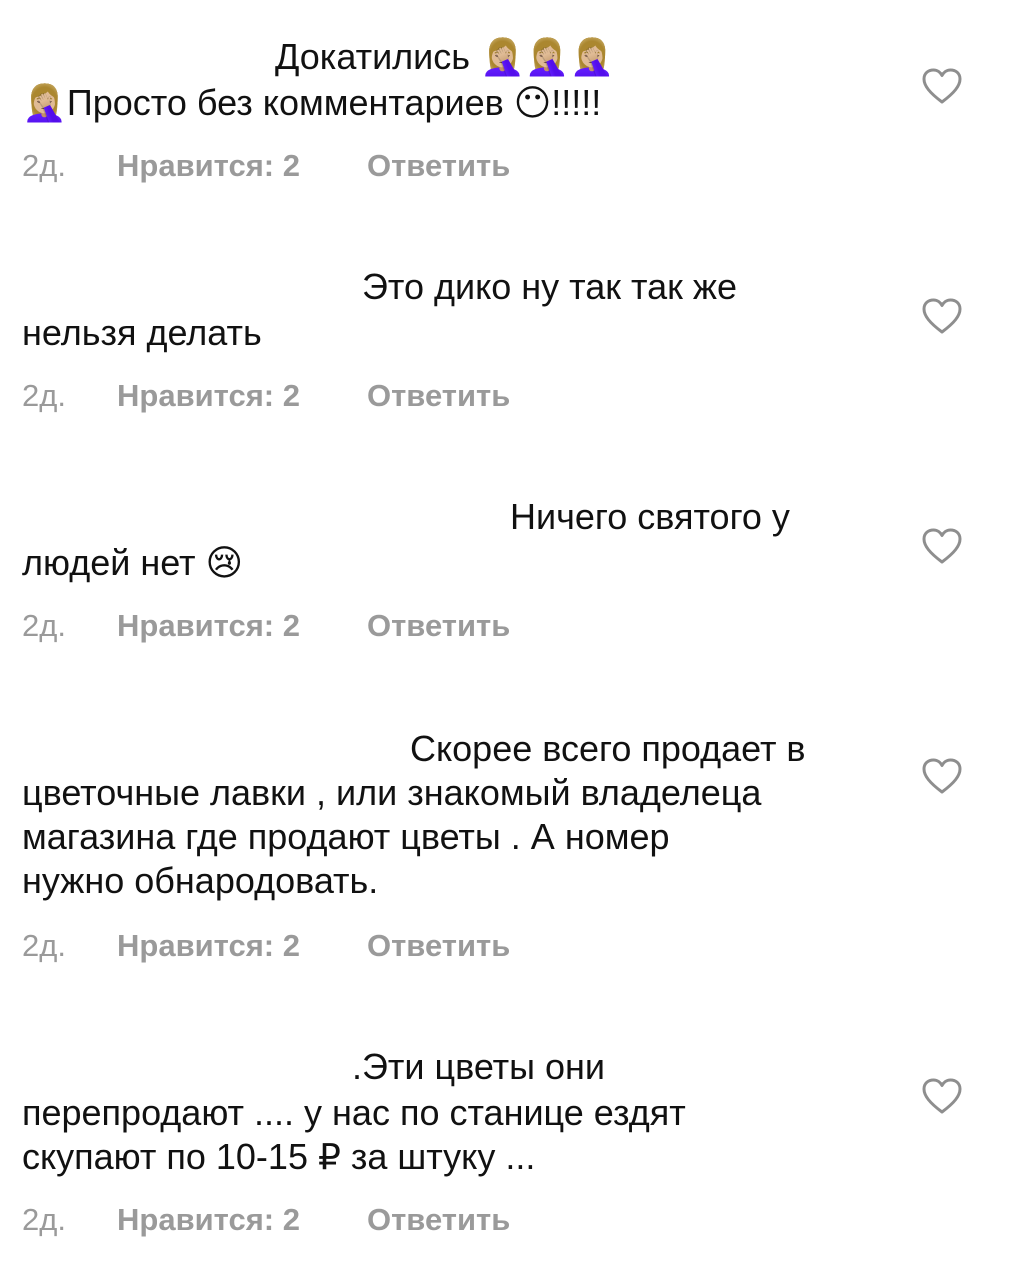 Image resolution: width=1020 pixels, height=1280 pixels. I want to click on comment-text-line: цветочные лавки , или знакомый владелеца, so click(392, 792).